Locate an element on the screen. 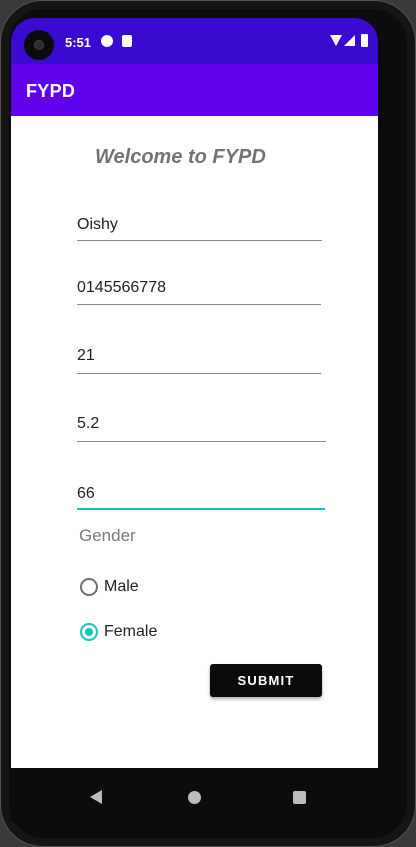 This screenshot has width=416, height=847. radio-female-label: Female is located at coordinates (131, 631).